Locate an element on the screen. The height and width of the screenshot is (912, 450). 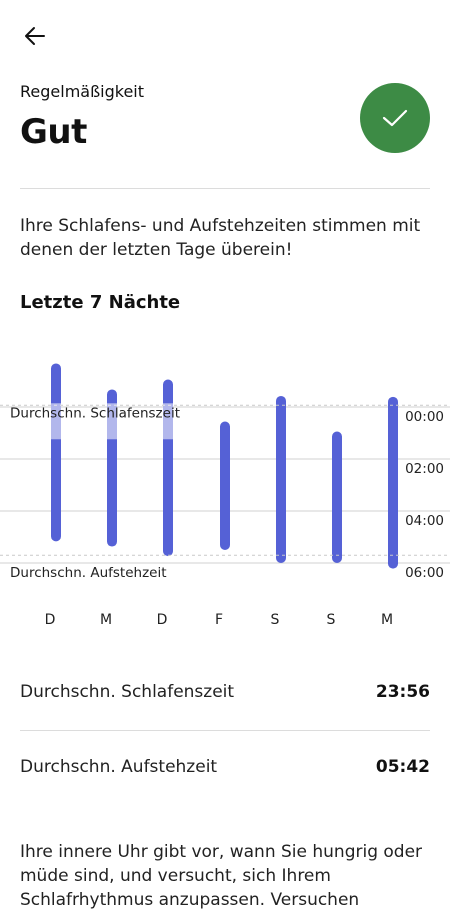
section-title: Letzte 7 Nächte is located at coordinates (100, 302).